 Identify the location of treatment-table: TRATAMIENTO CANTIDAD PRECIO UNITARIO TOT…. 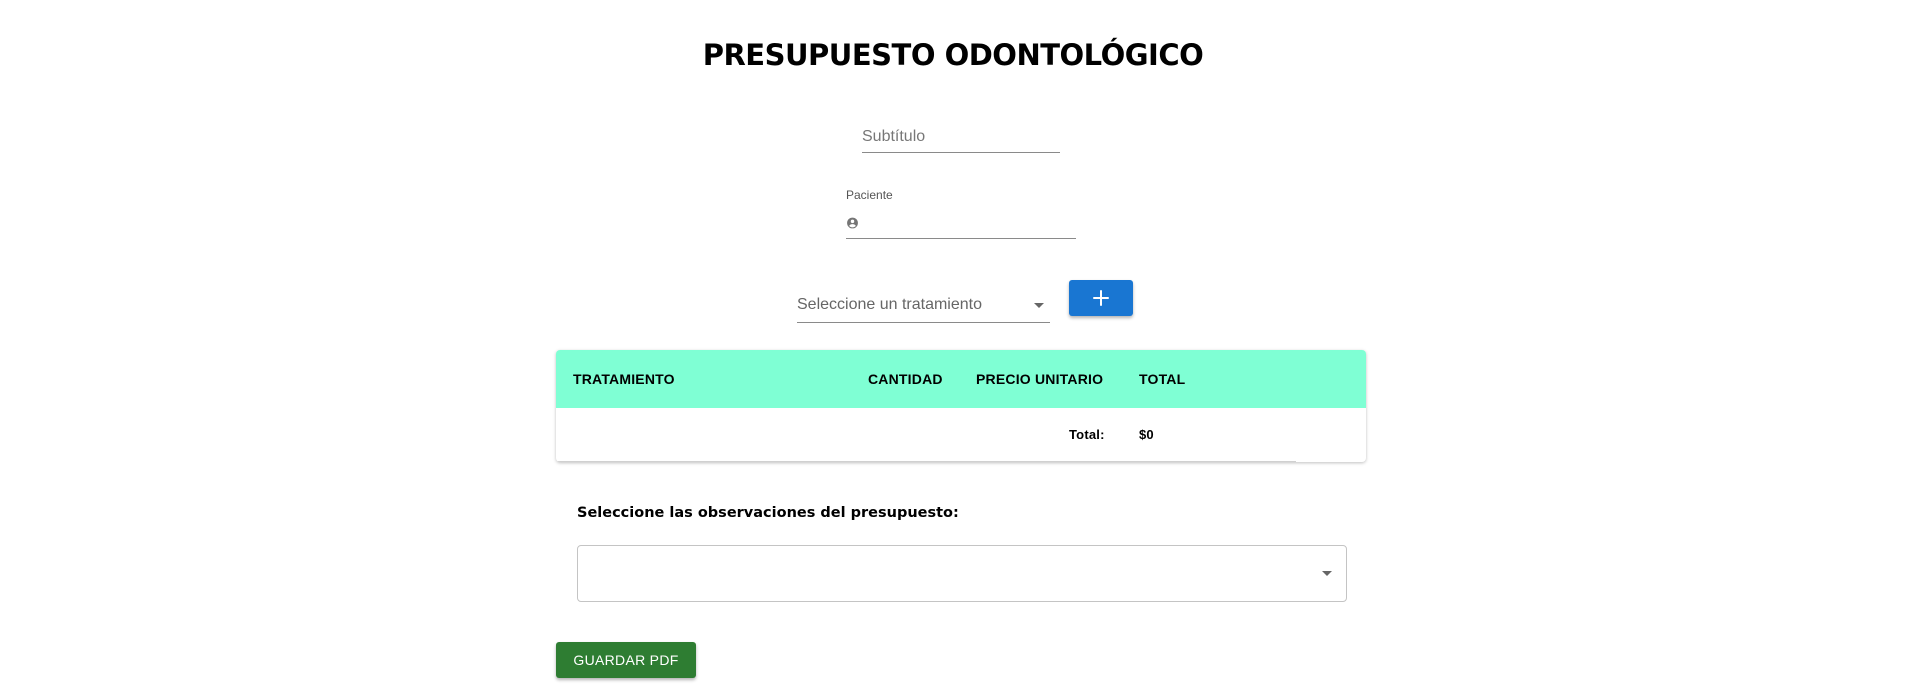
(961, 406).